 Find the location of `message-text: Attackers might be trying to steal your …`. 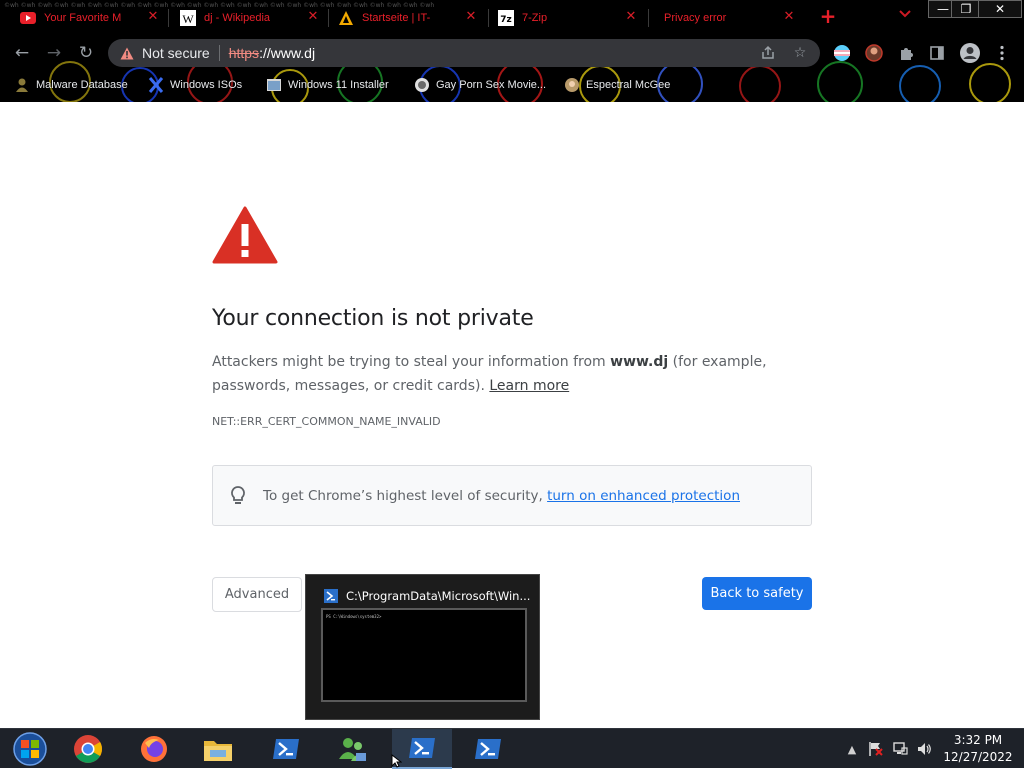

message-text: Attackers might be trying to steal your … is located at coordinates (411, 362).